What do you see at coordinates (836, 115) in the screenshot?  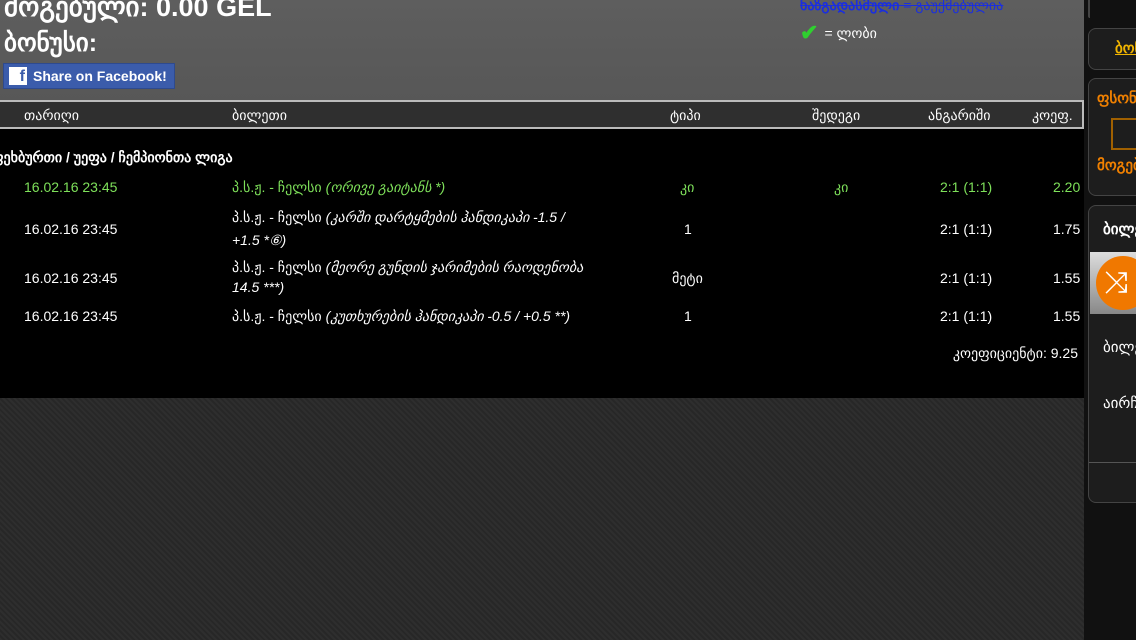 I see `column-result: შედეგი` at bounding box center [836, 115].